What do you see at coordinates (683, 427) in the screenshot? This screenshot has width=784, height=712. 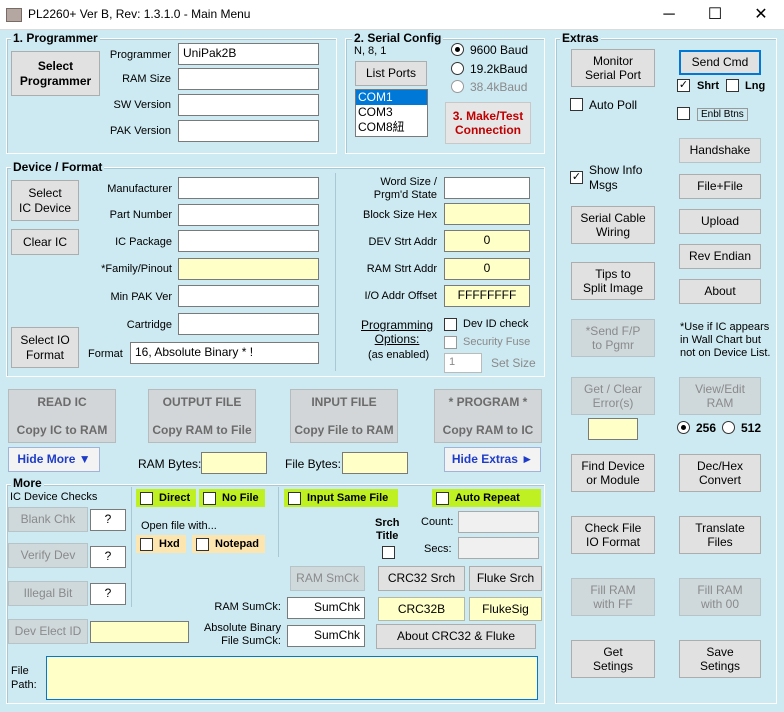 I see `ram-256-radio` at bounding box center [683, 427].